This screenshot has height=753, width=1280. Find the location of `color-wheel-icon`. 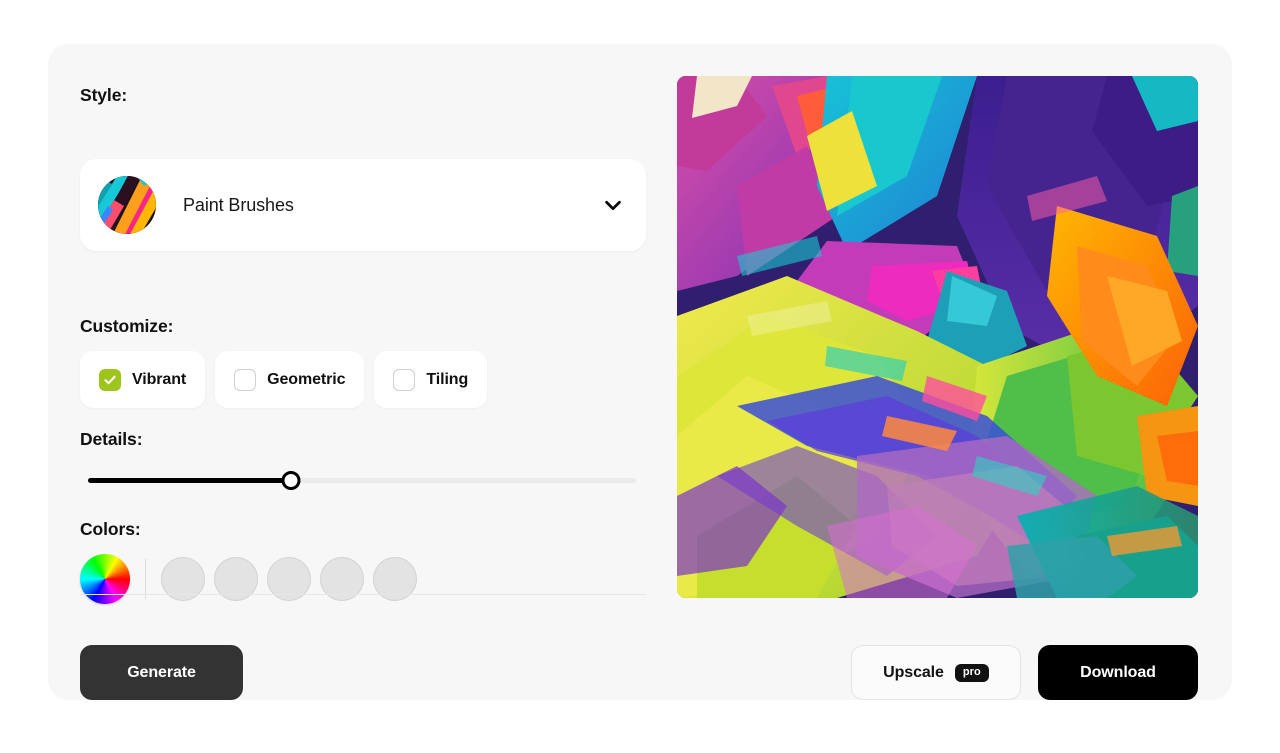

color-wheel-icon is located at coordinates (105, 579).